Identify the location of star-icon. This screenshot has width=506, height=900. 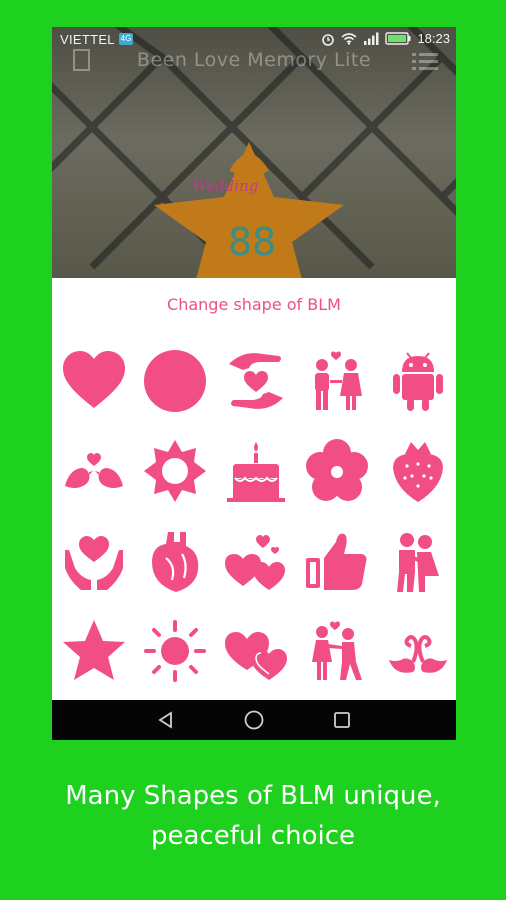
(94, 650).